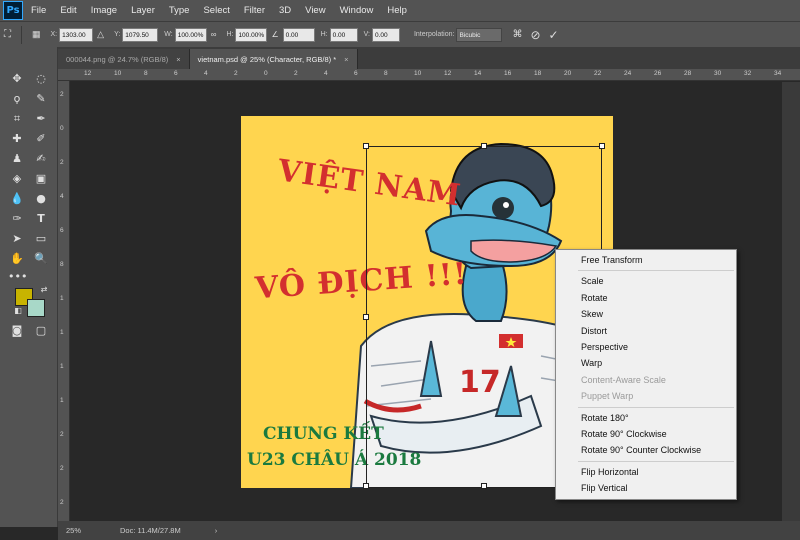 The width and height of the screenshot is (800, 540). What do you see at coordinates (324, 34) in the screenshot?
I see `hskew-label: H:` at bounding box center [324, 34].